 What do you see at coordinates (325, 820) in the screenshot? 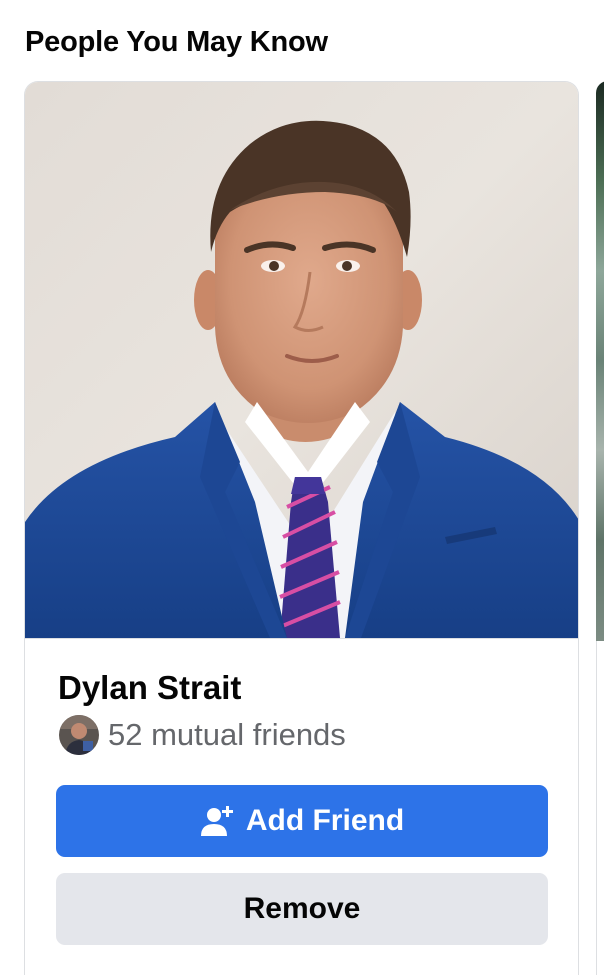
I see `add-friend-label: Add Friend` at bounding box center [325, 820].